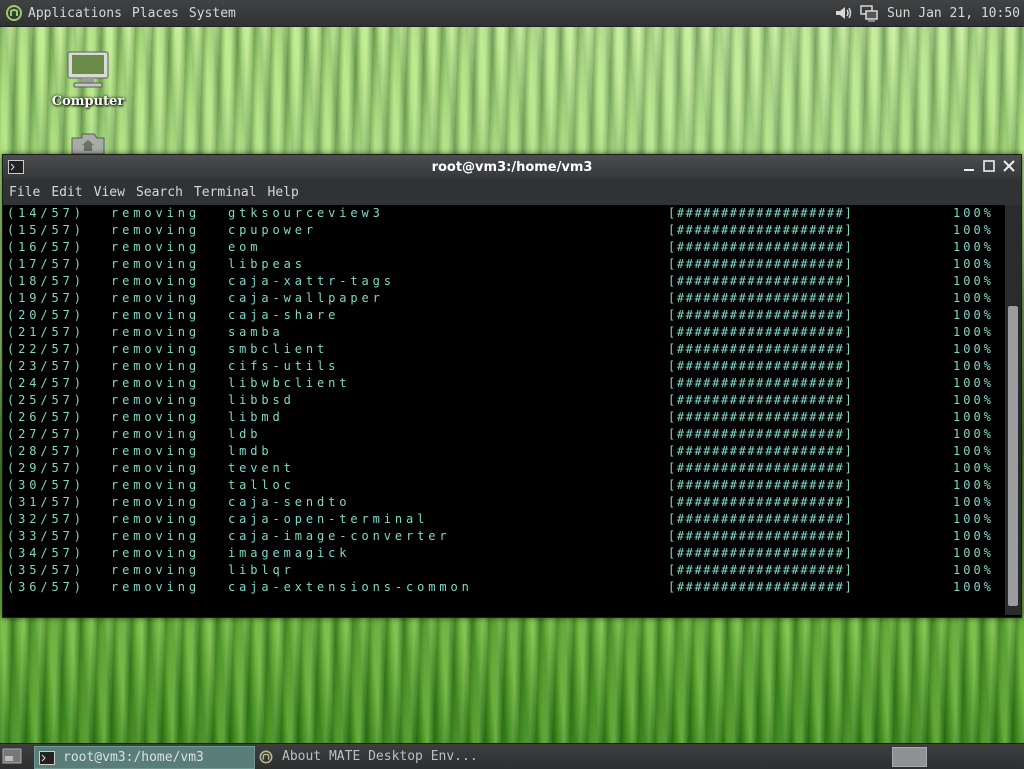 This screenshot has width=1024, height=769. Describe the element at coordinates (843, 13) in the screenshot. I see `volume-icon` at that location.